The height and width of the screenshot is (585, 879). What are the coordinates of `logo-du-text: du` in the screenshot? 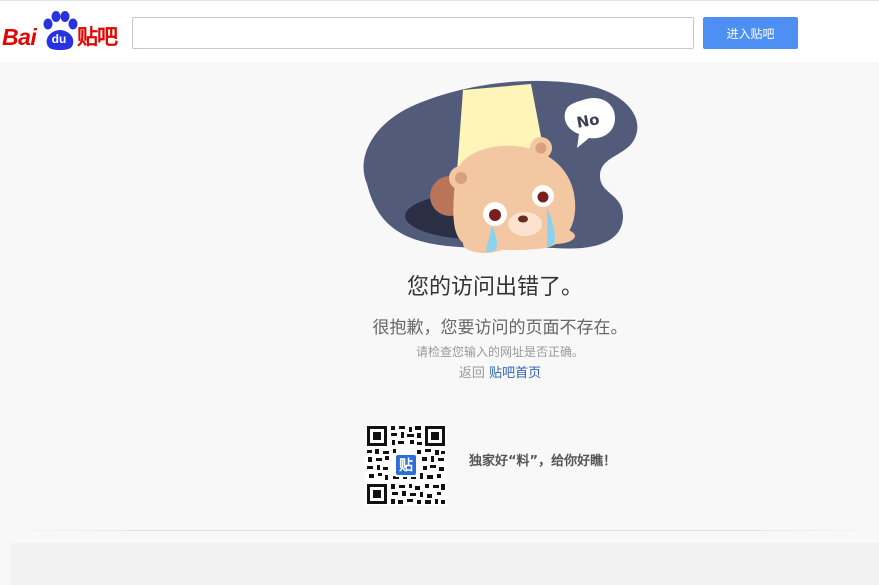 It's located at (59, 39).